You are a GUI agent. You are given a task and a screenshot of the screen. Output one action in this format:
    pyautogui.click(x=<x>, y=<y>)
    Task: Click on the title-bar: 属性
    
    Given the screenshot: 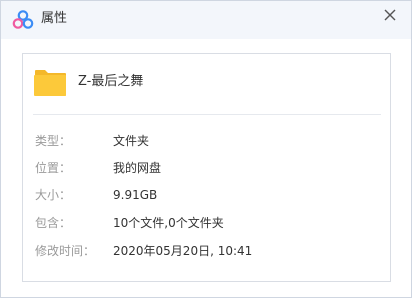 What is the action you would take?
    pyautogui.click(x=206, y=20)
    